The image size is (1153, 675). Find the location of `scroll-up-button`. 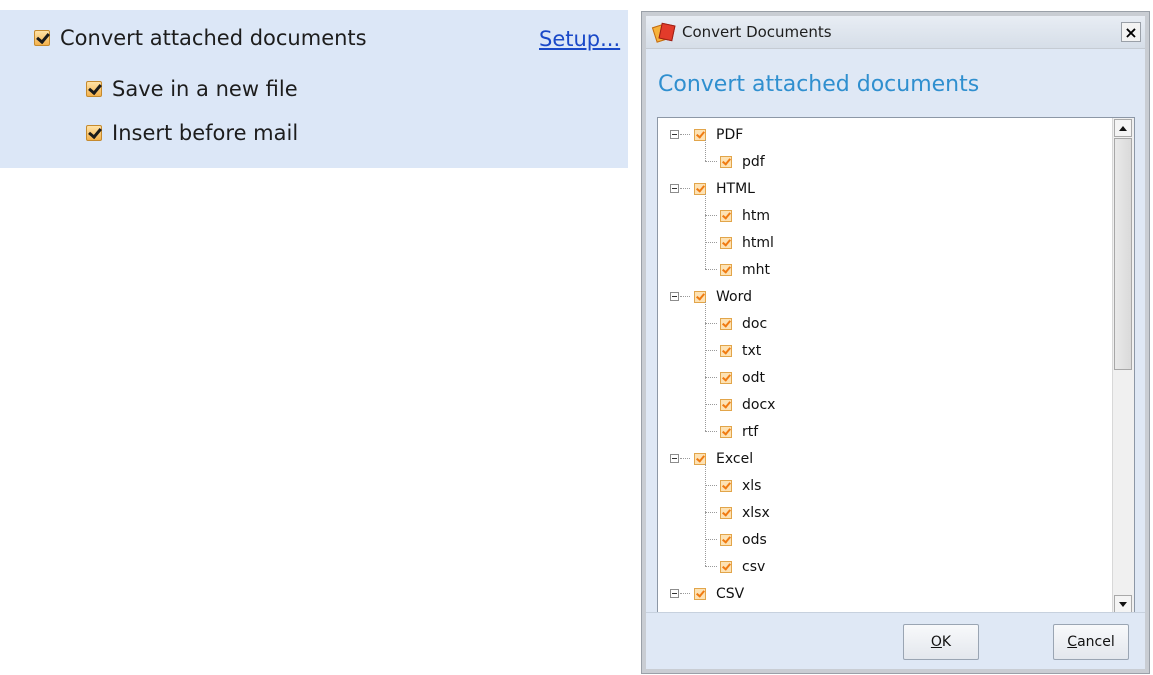

scroll-up-button is located at coordinates (1123, 128).